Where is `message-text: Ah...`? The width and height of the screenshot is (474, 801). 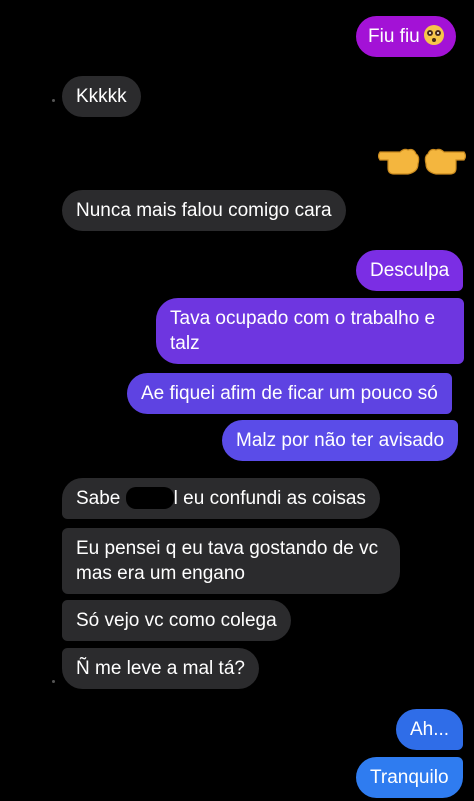
message-text: Ah... is located at coordinates (430, 729).